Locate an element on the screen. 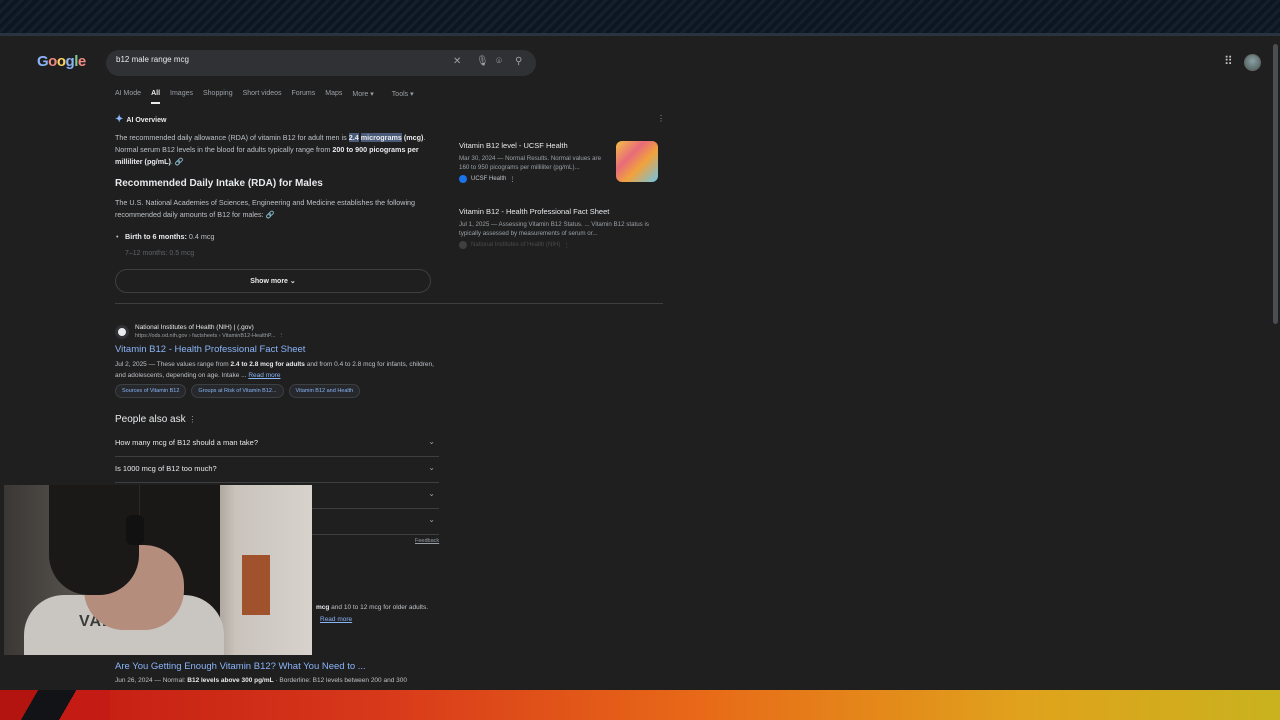 The width and height of the screenshot is (1280, 720). tab-all: All is located at coordinates (155, 97).